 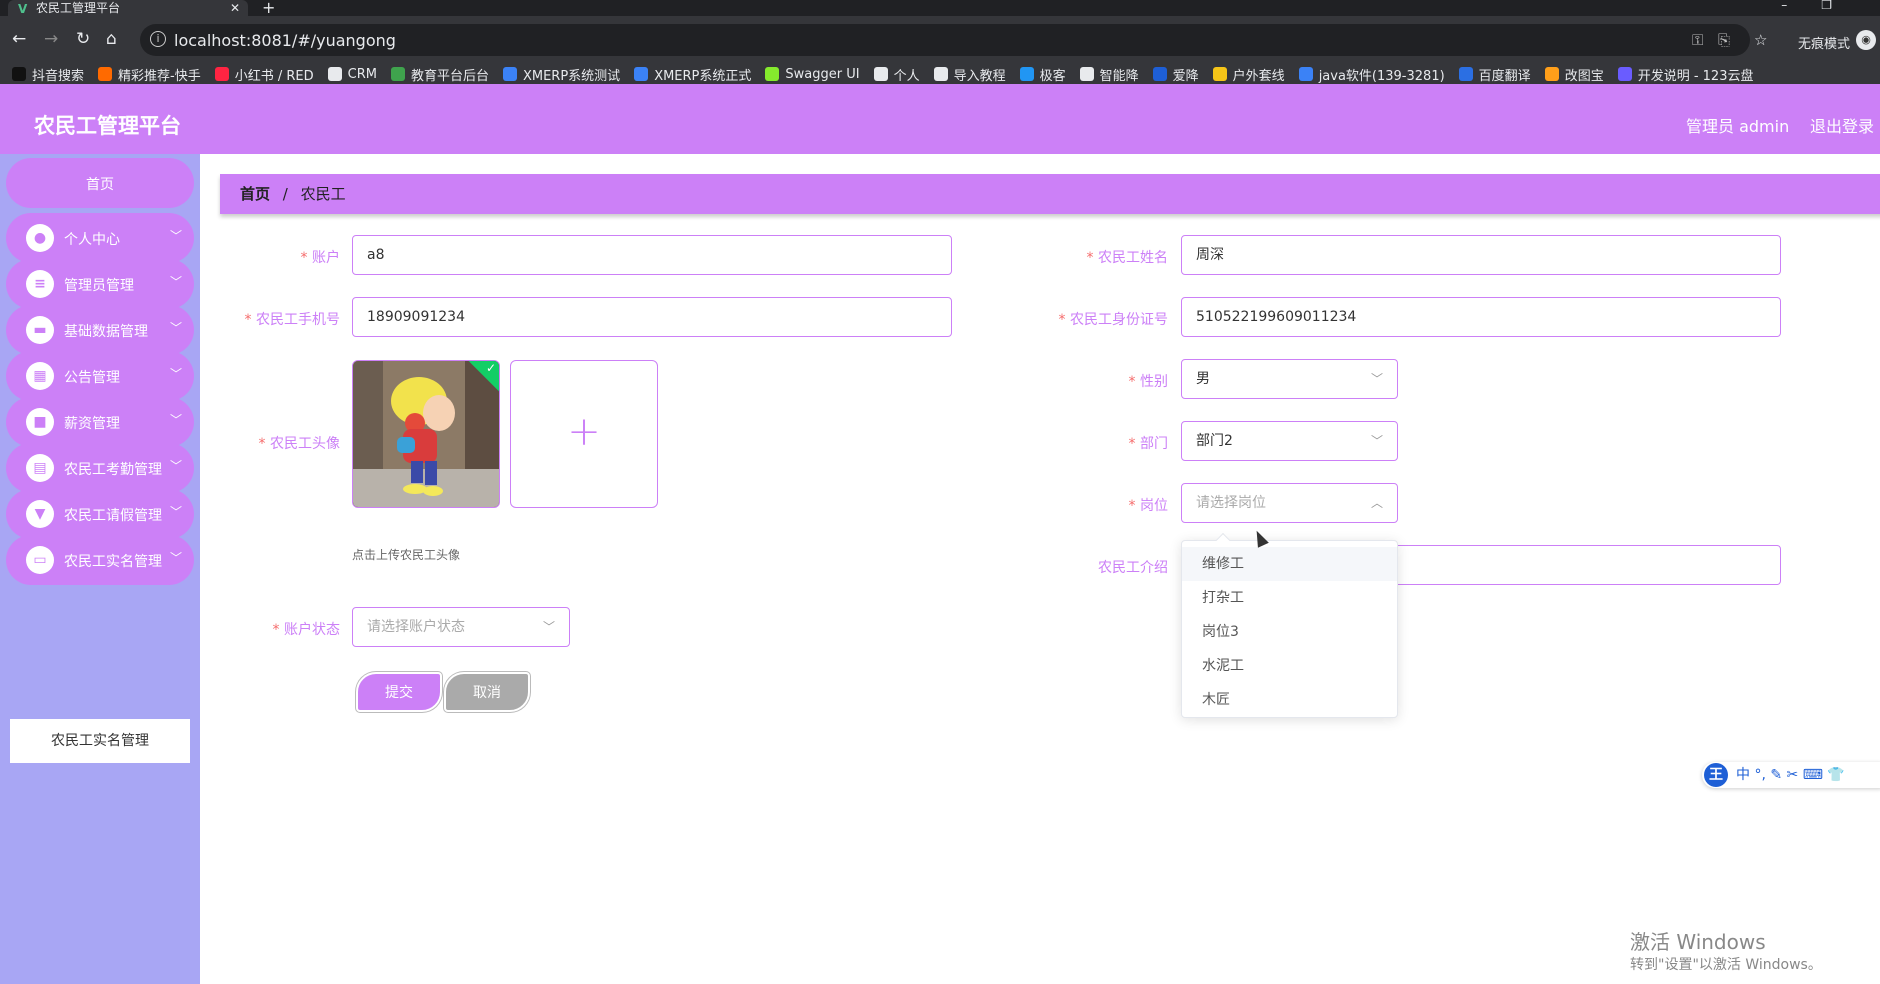 What do you see at coordinates (1289, 564) in the screenshot?
I see `position-option: 维修工` at bounding box center [1289, 564].